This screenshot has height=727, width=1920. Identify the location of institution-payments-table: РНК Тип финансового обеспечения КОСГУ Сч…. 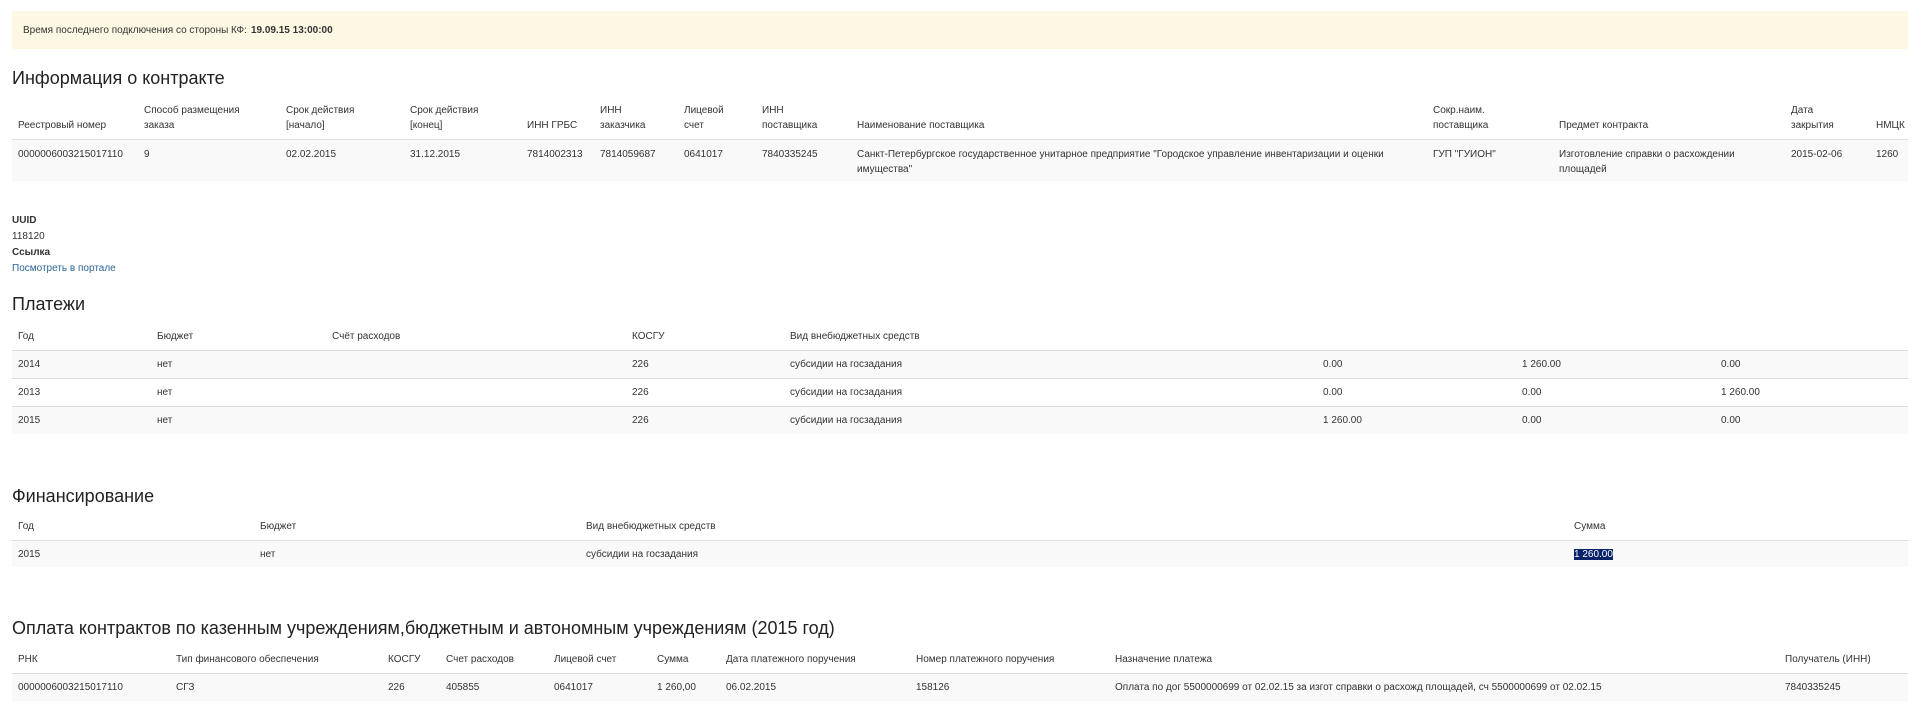
(960, 675).